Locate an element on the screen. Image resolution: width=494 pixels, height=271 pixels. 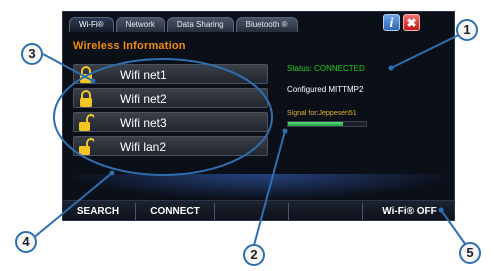
callout-3: 3 is located at coordinates (32, 54).